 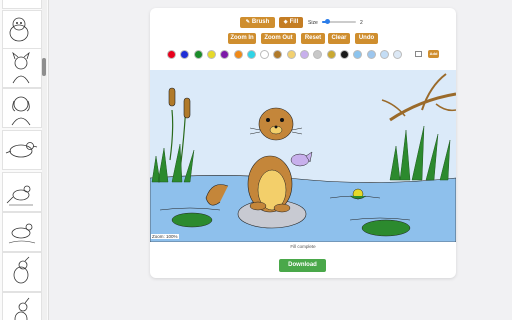 I want to click on sidebar-scrollbar-thumb, so click(x=44, y=67).